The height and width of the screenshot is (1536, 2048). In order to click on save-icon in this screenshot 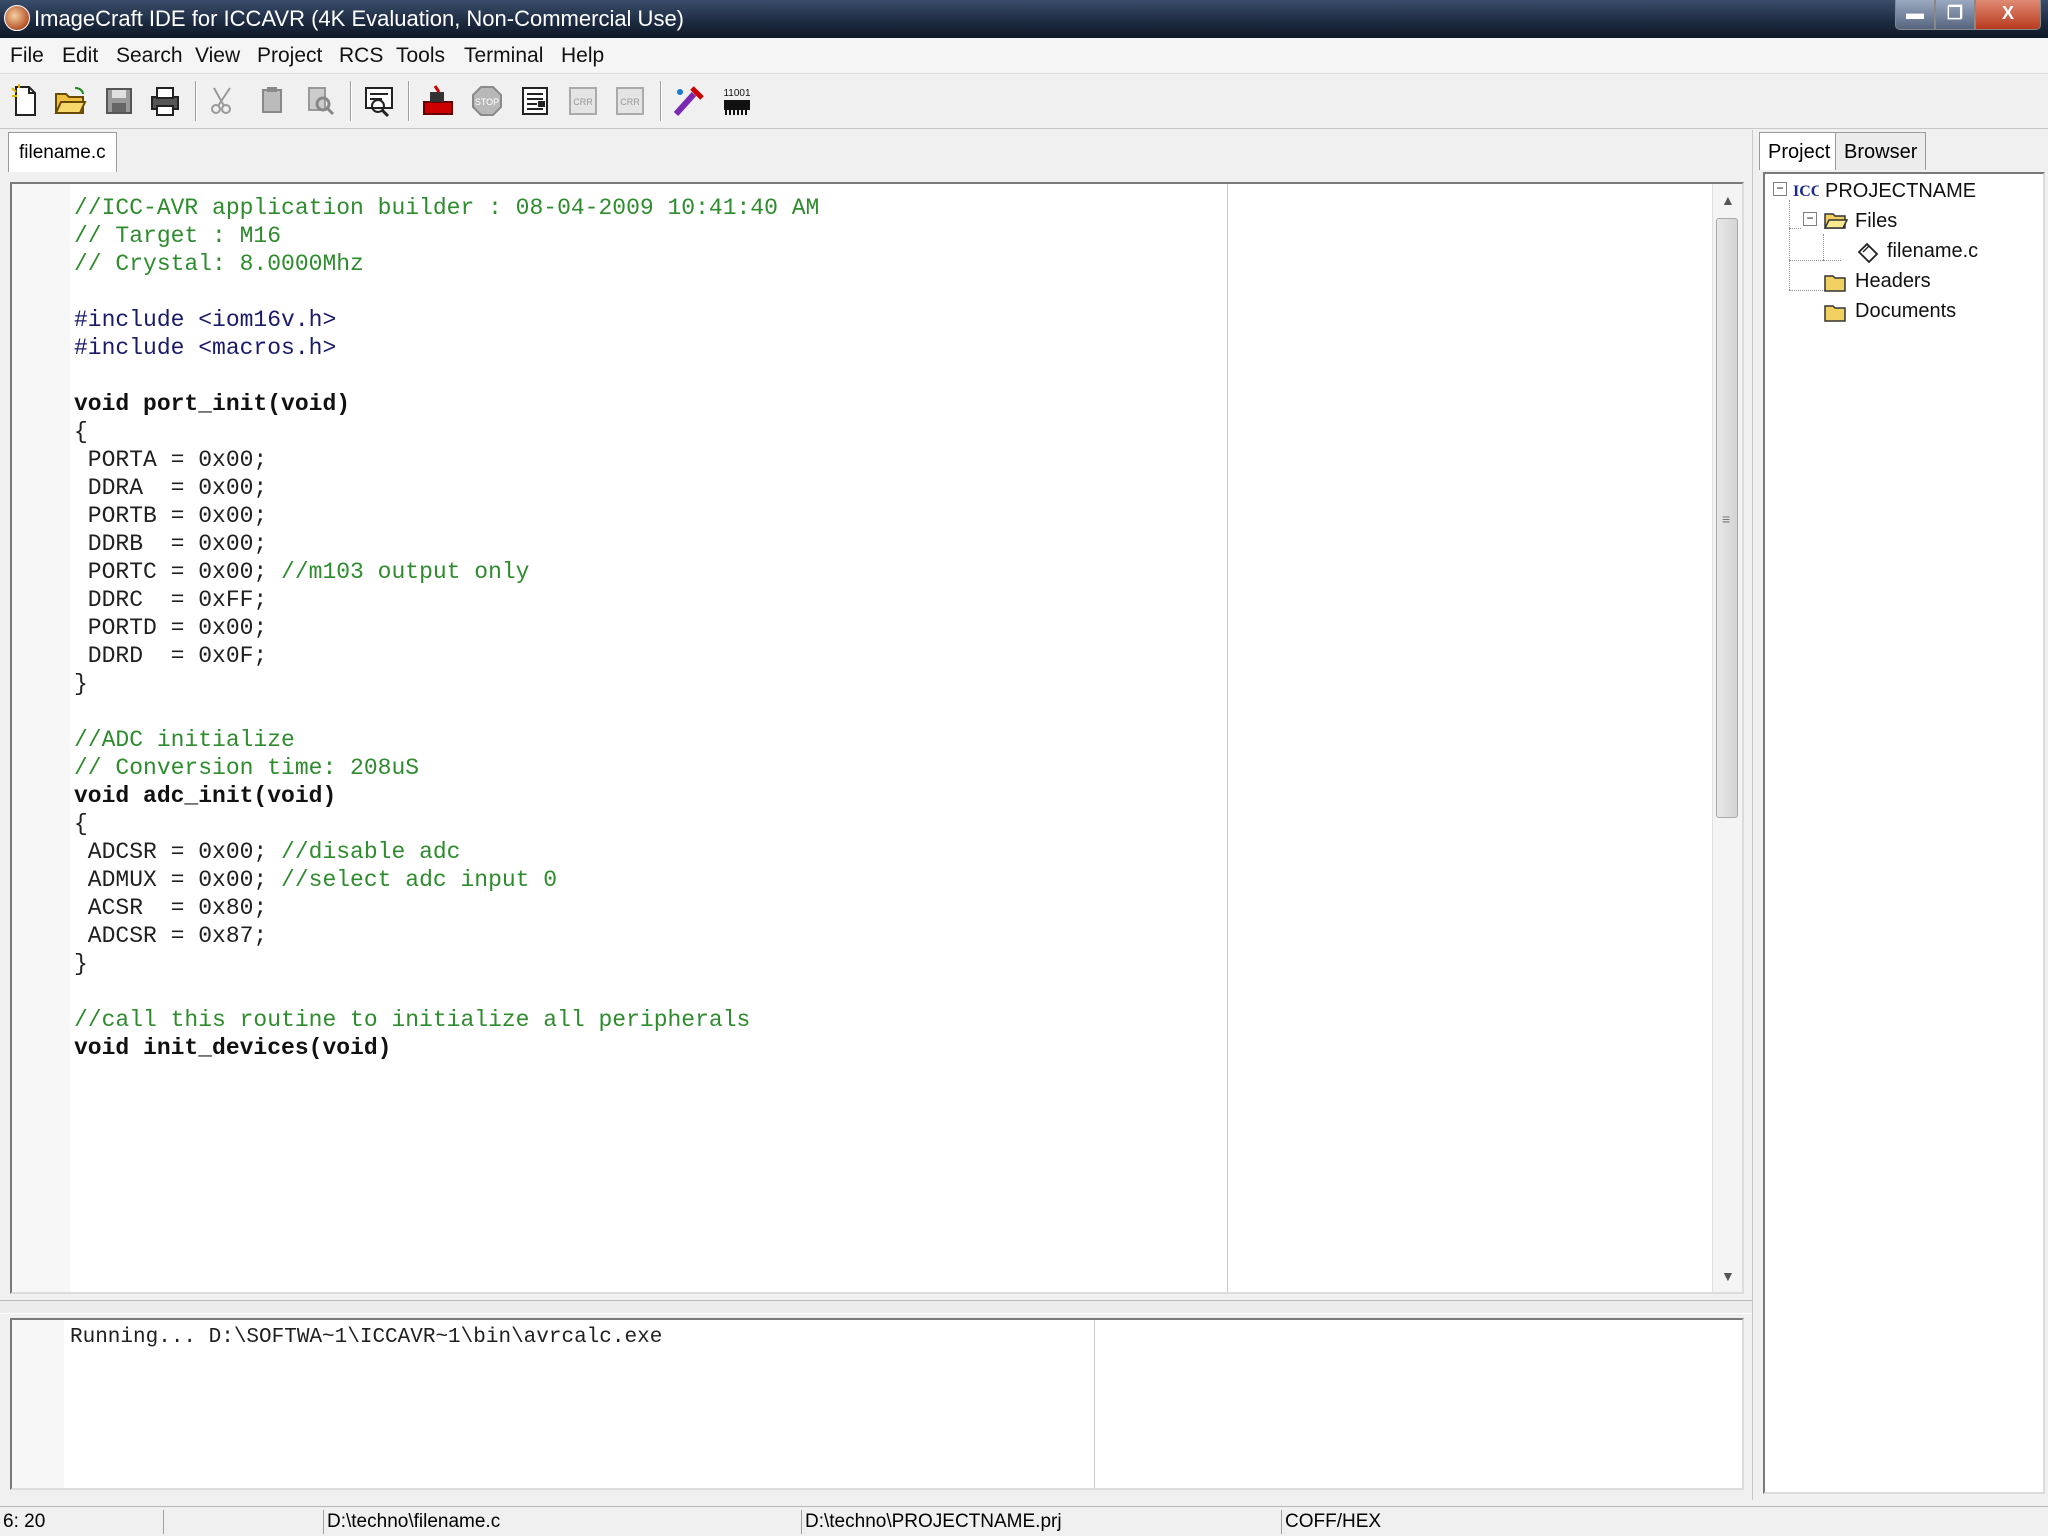, I will do `click(119, 101)`.